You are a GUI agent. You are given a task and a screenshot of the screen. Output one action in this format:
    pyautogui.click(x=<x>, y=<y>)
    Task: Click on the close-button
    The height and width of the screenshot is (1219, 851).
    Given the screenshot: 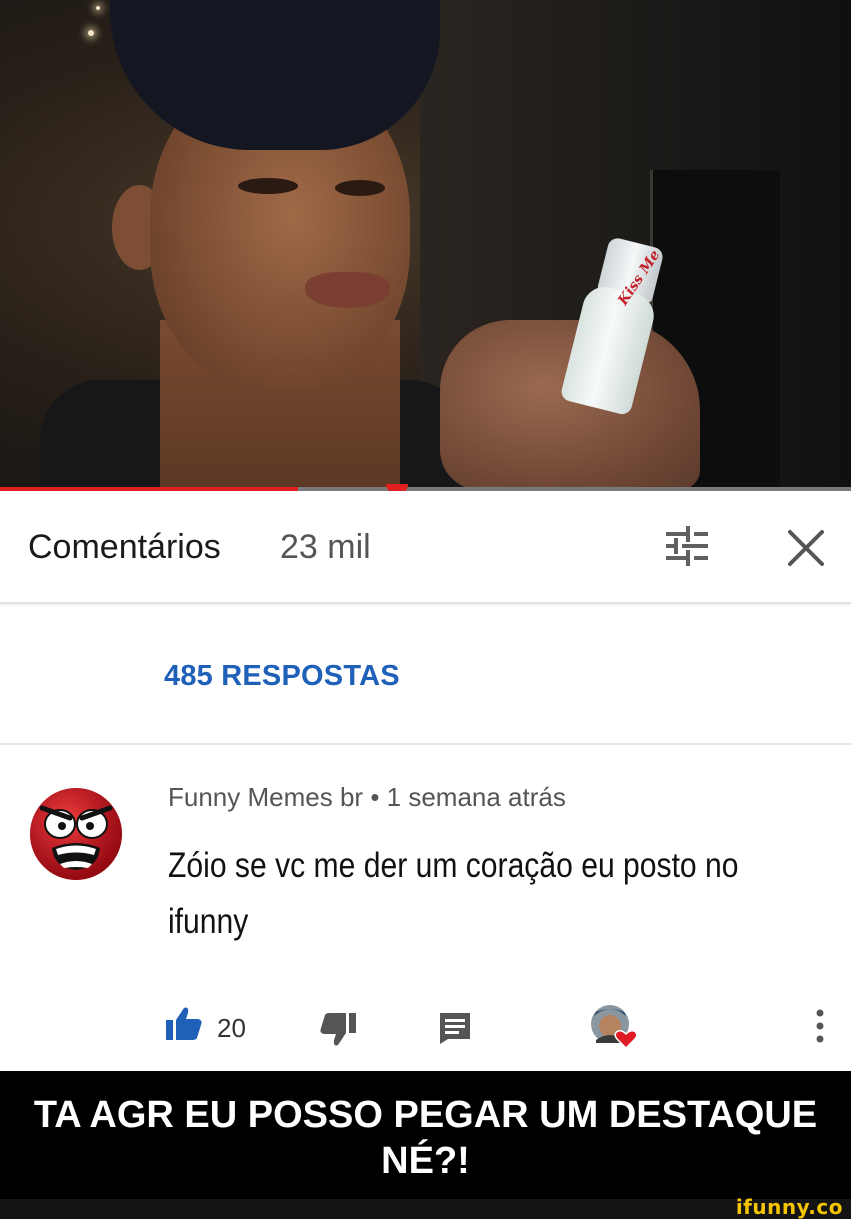 What is the action you would take?
    pyautogui.click(x=806, y=548)
    